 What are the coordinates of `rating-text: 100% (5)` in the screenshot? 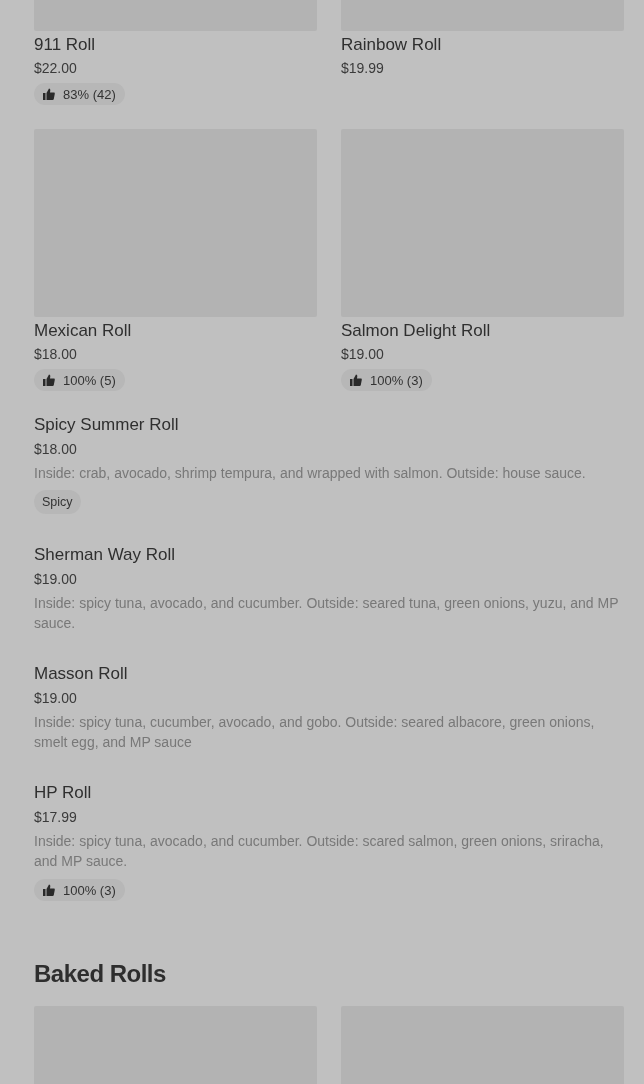 It's located at (89, 380).